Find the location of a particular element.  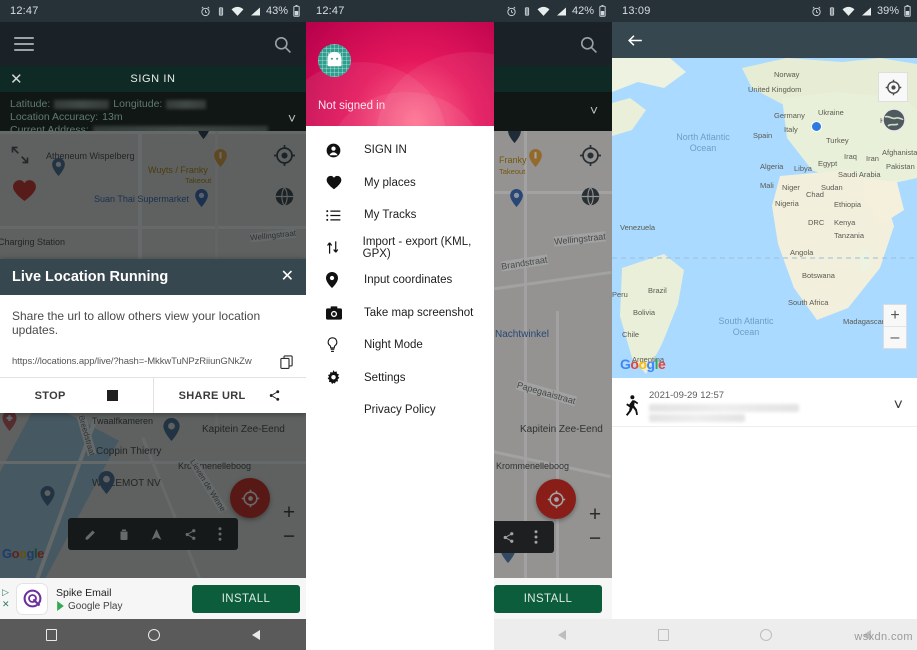

sign-in-label: SIGN IN is located at coordinates (153, 79).